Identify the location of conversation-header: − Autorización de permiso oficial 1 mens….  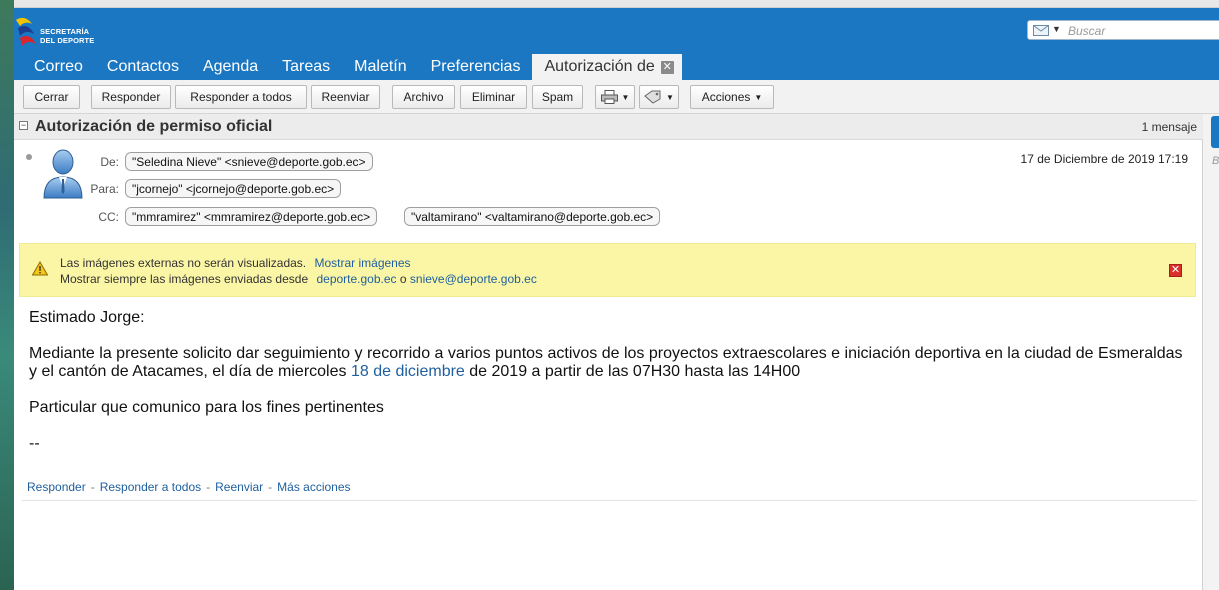
(608, 127).